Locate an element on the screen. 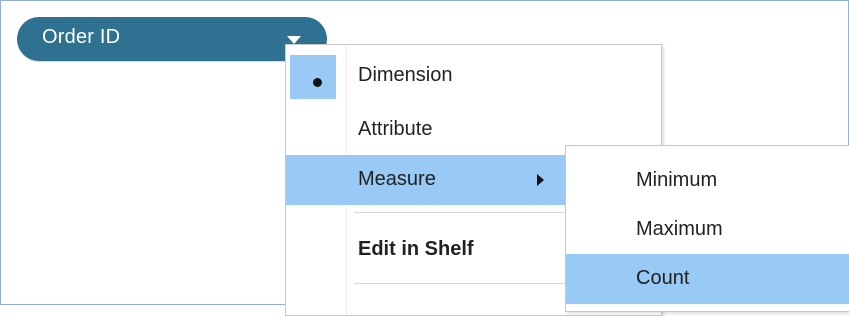 The image size is (849, 316). submenu-item-label: Count is located at coordinates (663, 278).